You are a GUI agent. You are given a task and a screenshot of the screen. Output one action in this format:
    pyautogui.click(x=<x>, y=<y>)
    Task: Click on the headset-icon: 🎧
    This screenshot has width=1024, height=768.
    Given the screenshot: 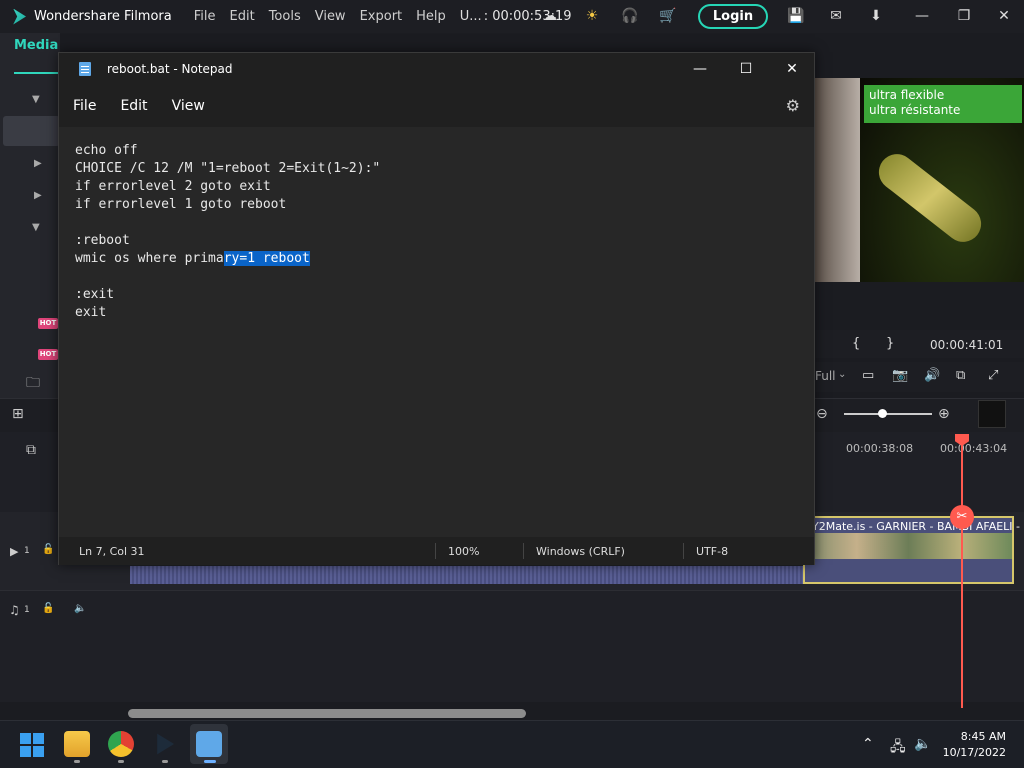 What is the action you would take?
    pyautogui.click(x=630, y=16)
    